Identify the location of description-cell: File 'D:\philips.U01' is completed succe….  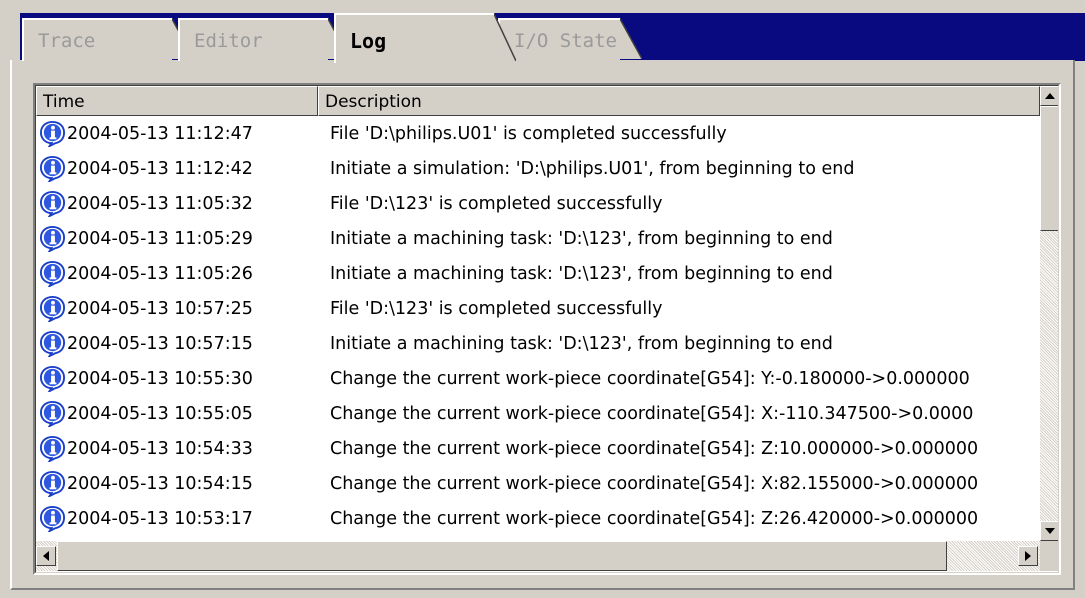
(528, 133).